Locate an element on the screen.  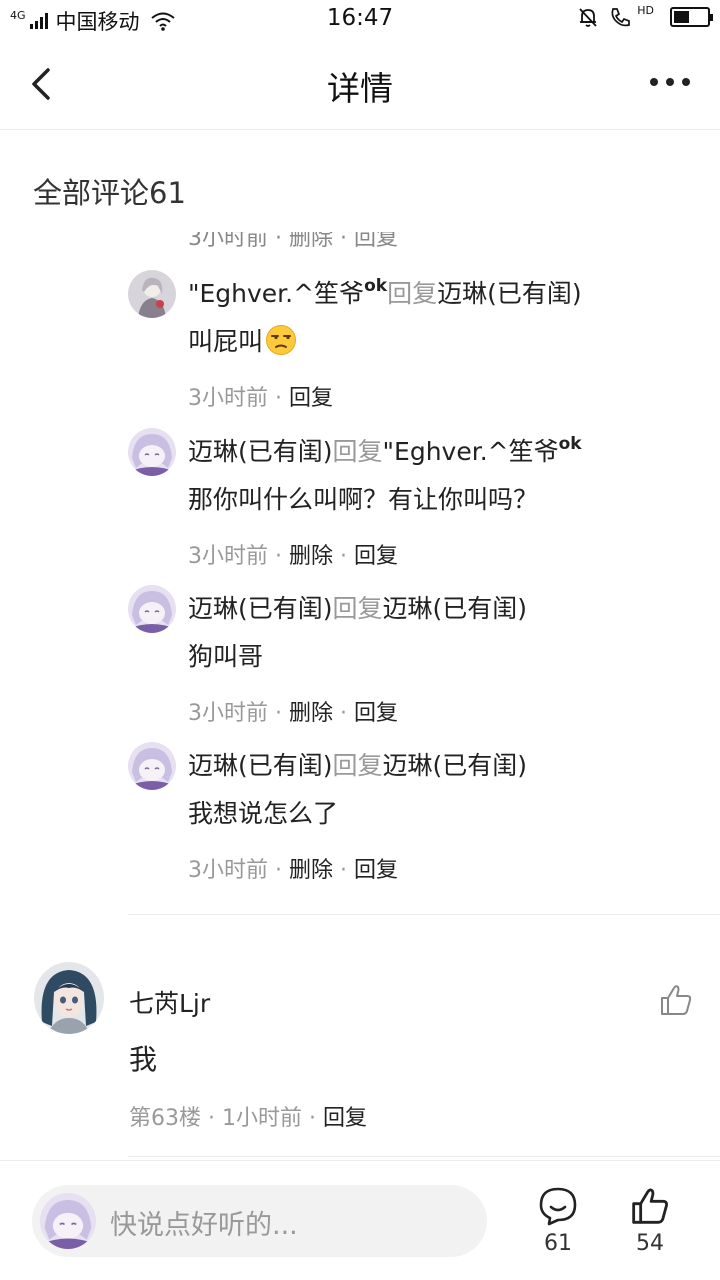
like-count: 54 is located at coordinates (650, 1243).